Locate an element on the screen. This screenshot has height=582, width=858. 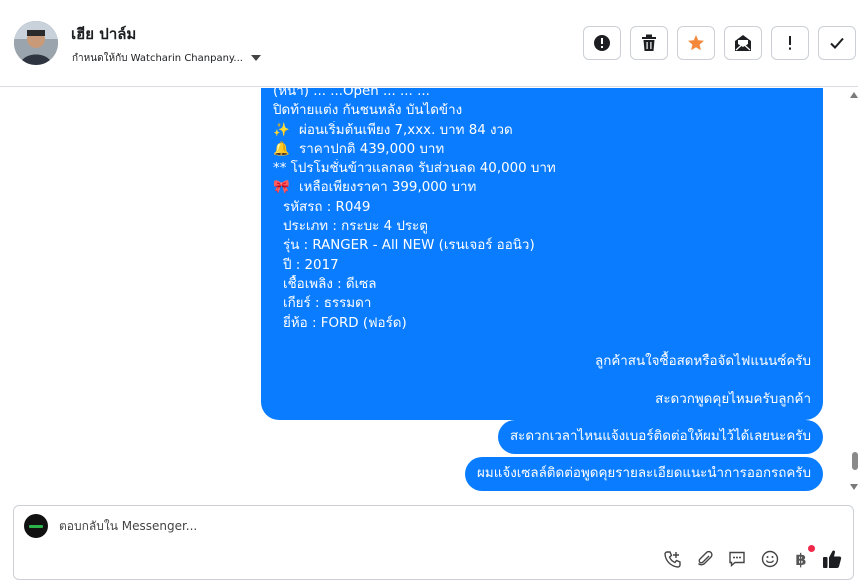
listing-line-text: ราคาปกติ 439,000 บาท is located at coordinates (372, 149).